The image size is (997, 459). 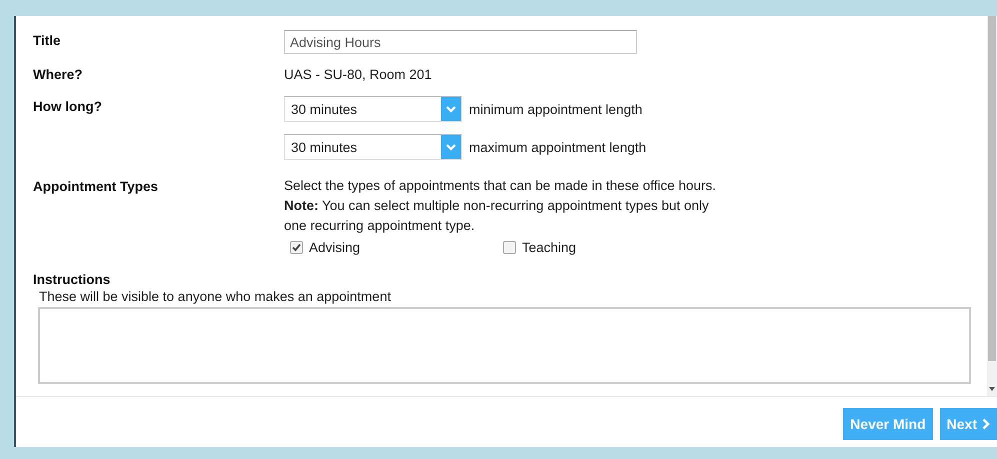 I want to click on scroll-down-arrow-icon, so click(x=992, y=389).